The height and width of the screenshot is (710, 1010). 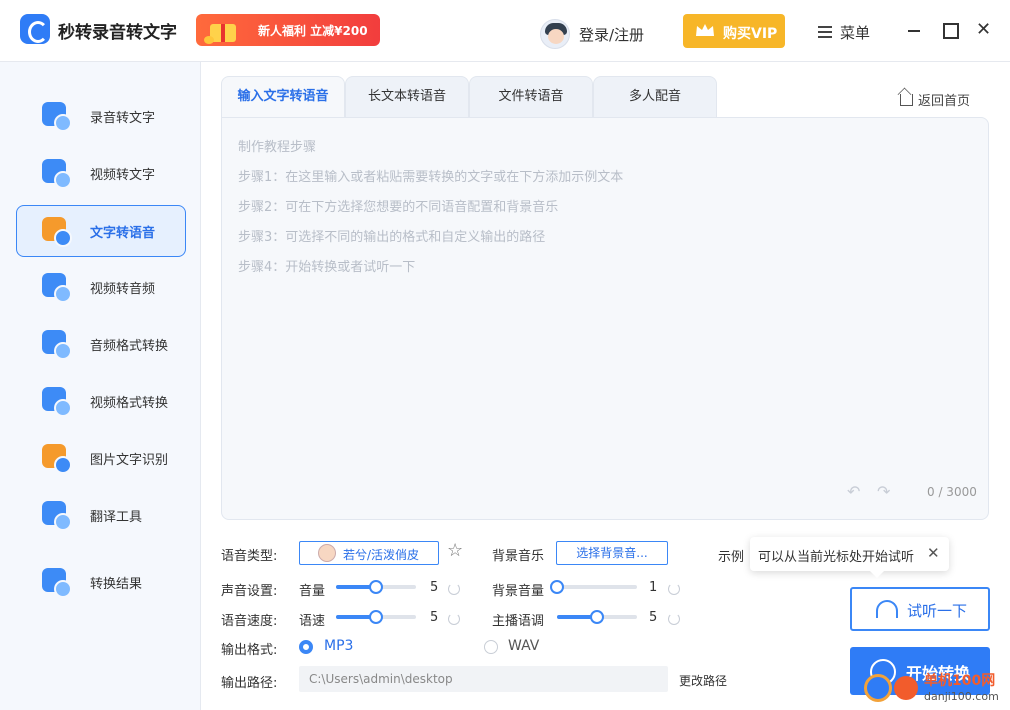 I want to click on promo-text: 新人福利 立减¥200, so click(x=313, y=31).